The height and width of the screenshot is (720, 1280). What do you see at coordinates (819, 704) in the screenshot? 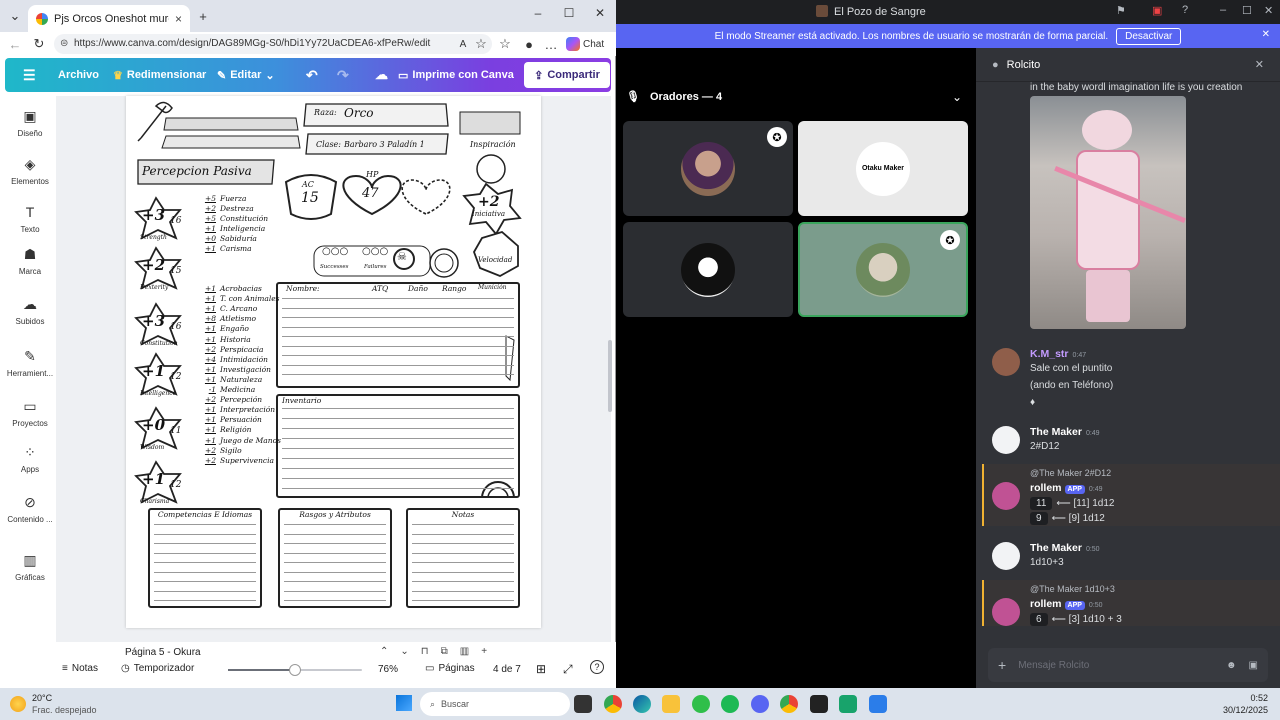
I see `app-icon` at bounding box center [819, 704].